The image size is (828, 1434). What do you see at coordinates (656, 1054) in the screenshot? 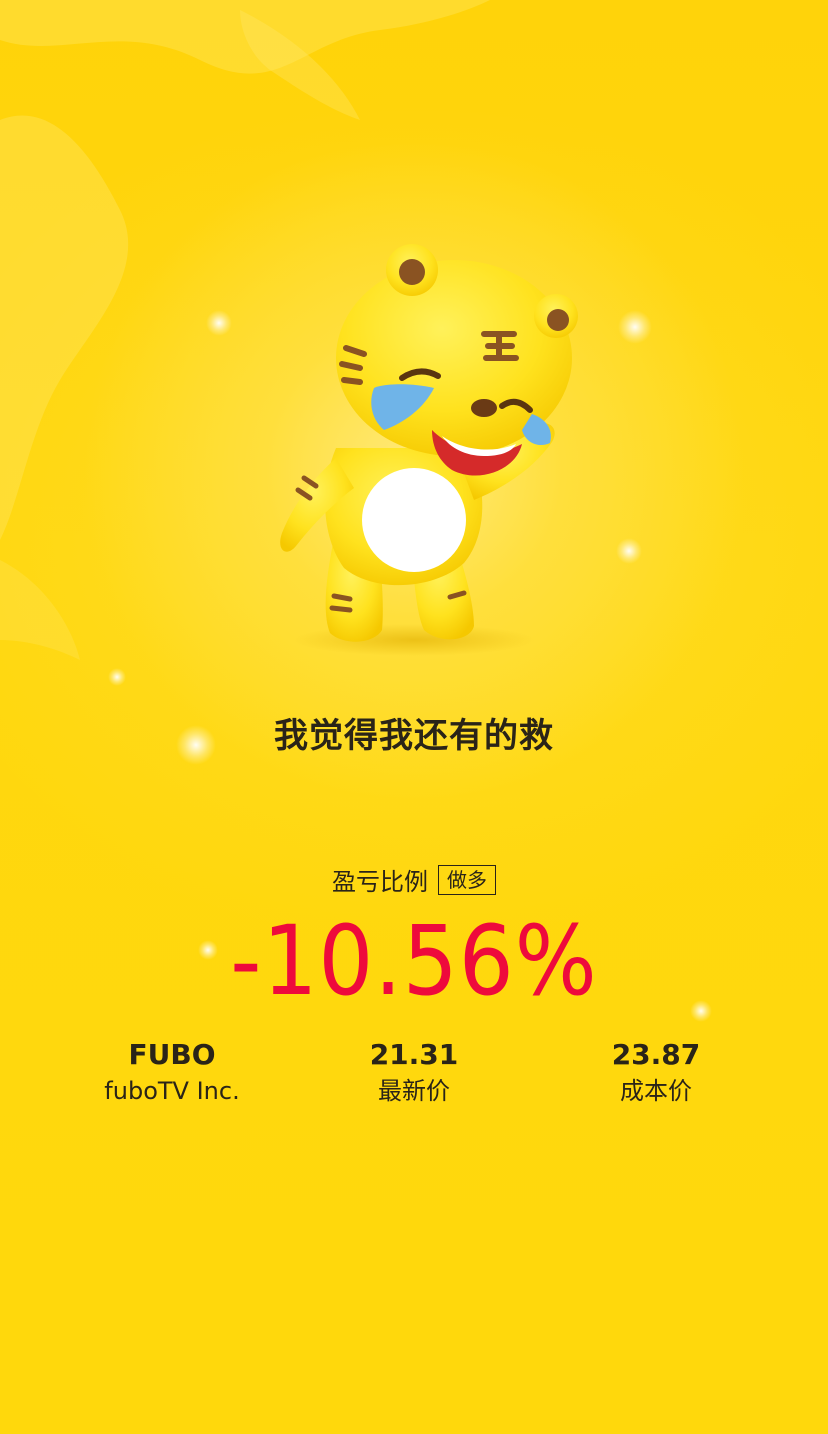
I see `cost-price-value: 23.87` at bounding box center [656, 1054].